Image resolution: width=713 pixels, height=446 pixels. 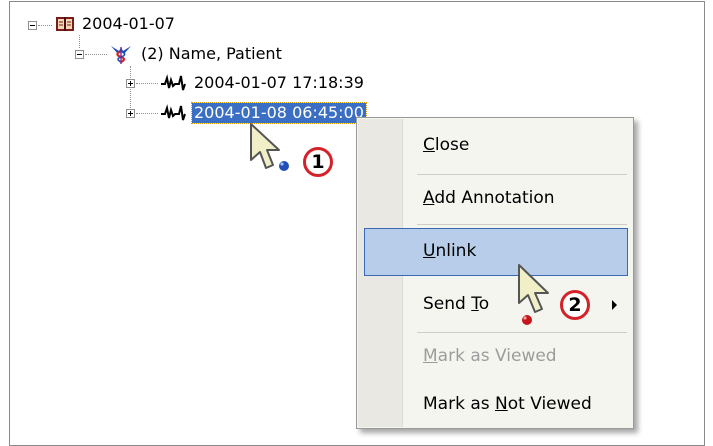 What do you see at coordinates (279, 82) in the screenshot?
I see `tree-node-recording-1-label: 2004-01-07 17:18:39` at bounding box center [279, 82].